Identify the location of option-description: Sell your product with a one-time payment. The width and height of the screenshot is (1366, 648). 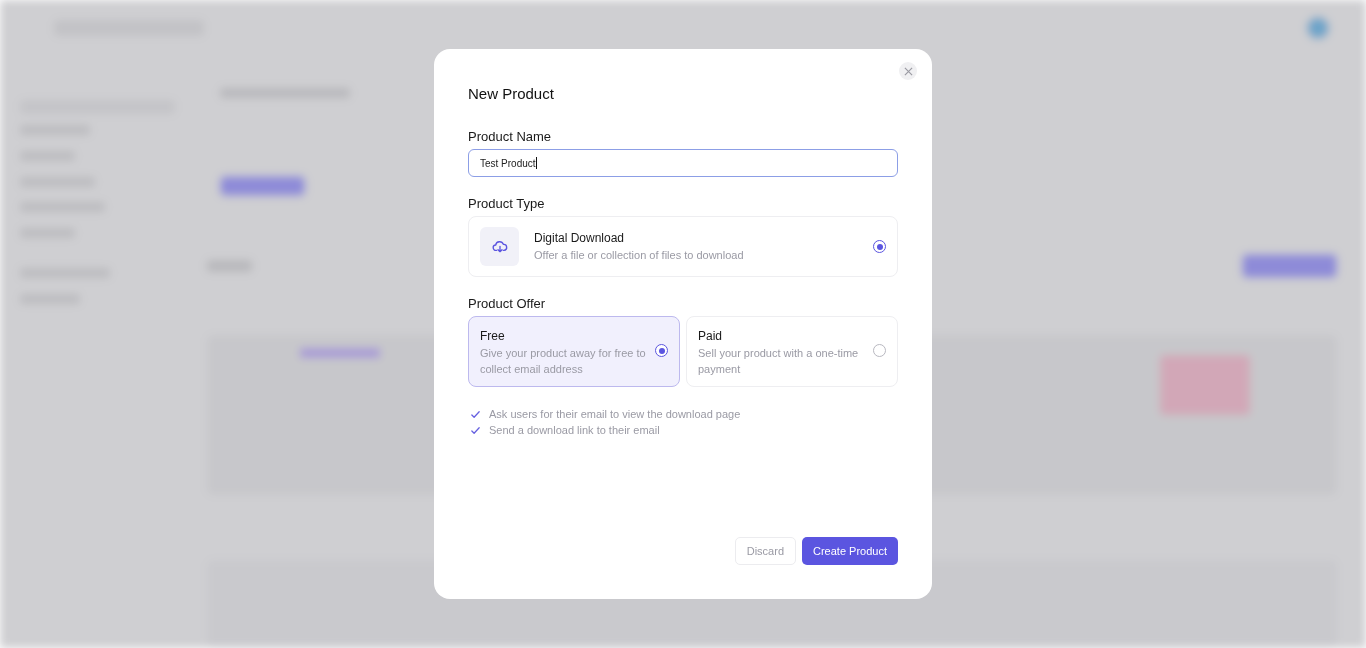
(779, 361).